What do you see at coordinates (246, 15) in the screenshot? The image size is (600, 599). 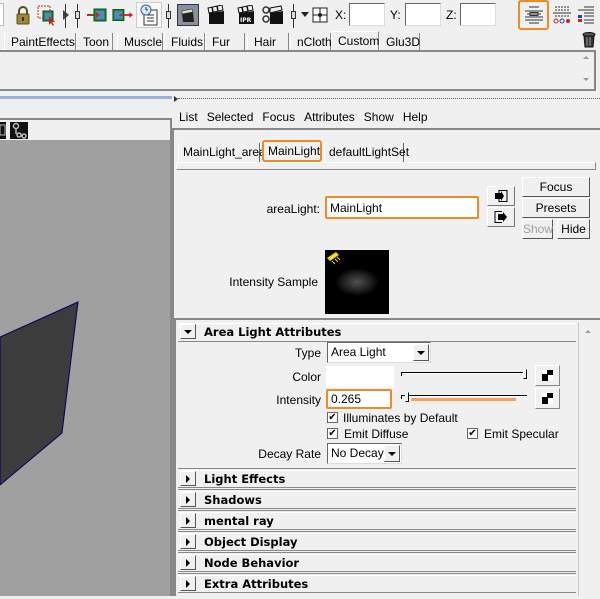 I see `ipr-render-icon: IPR` at bounding box center [246, 15].